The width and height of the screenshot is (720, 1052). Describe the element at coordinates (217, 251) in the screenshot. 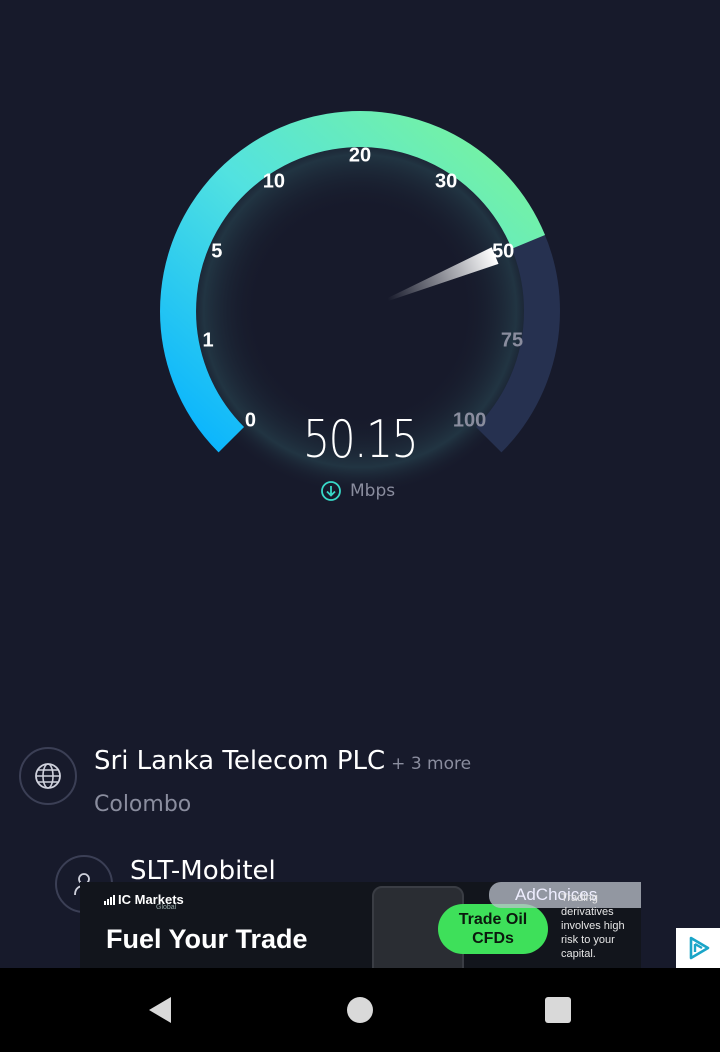

I see `gauge-tick-5: 5` at that location.